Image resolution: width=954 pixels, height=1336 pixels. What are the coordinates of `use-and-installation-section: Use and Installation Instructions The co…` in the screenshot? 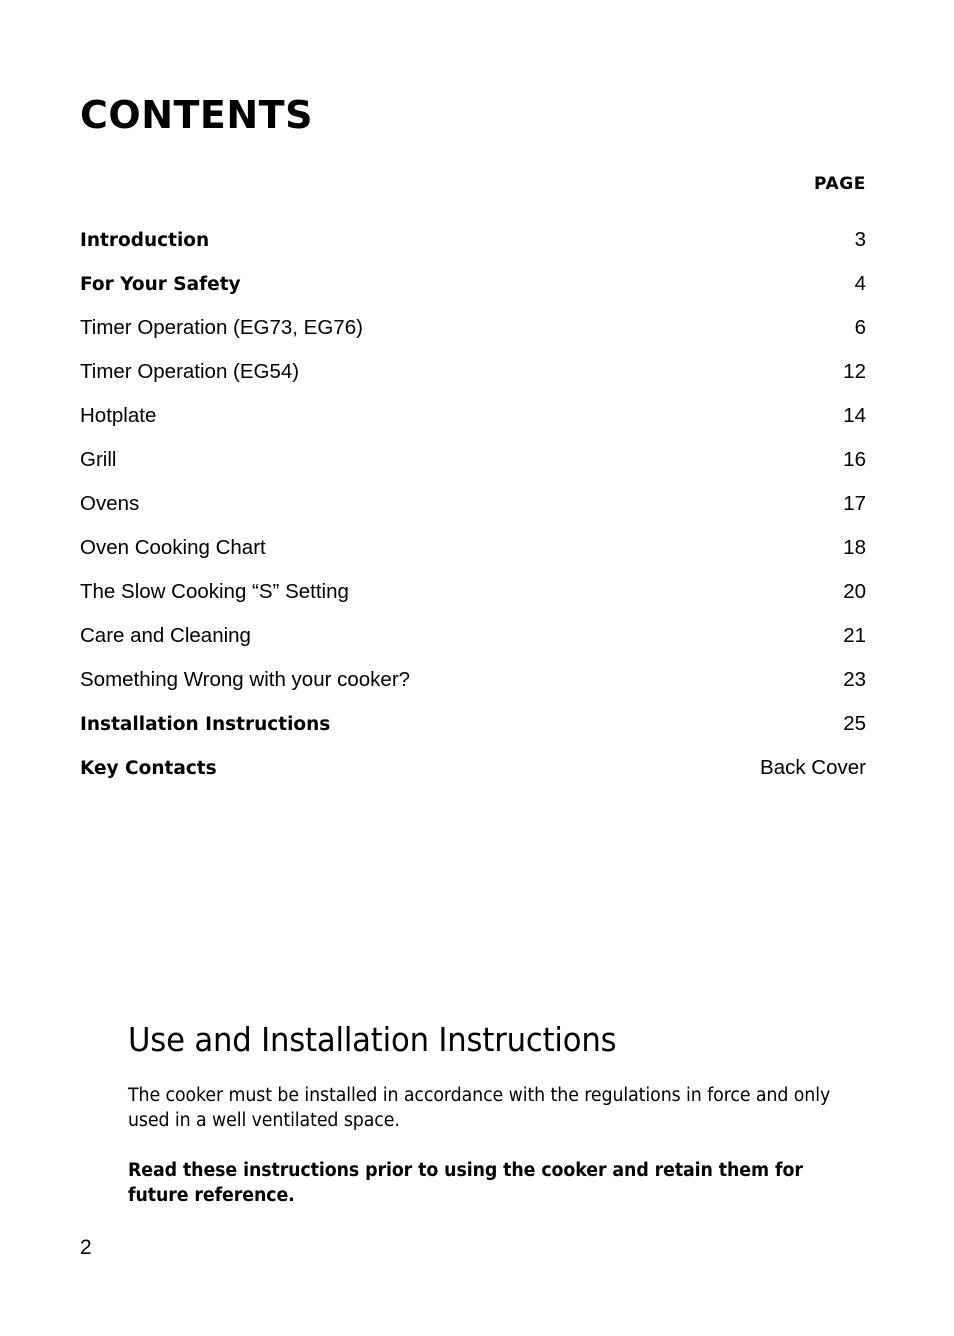 It's located at (493, 1114).